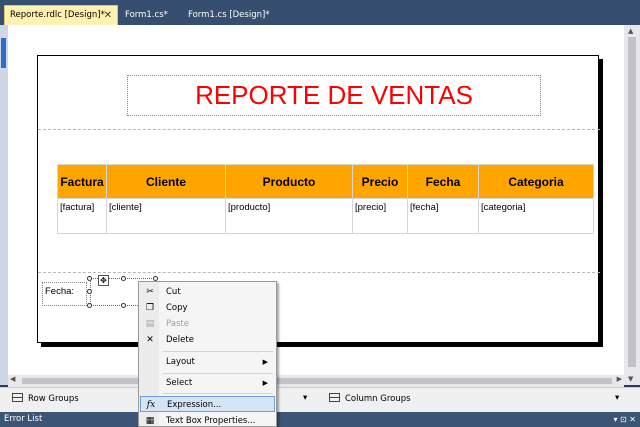 Image resolution: width=640 pixels, height=427 pixels. Describe the element at coordinates (17, 397) in the screenshot. I see `row-groups-icon` at that location.